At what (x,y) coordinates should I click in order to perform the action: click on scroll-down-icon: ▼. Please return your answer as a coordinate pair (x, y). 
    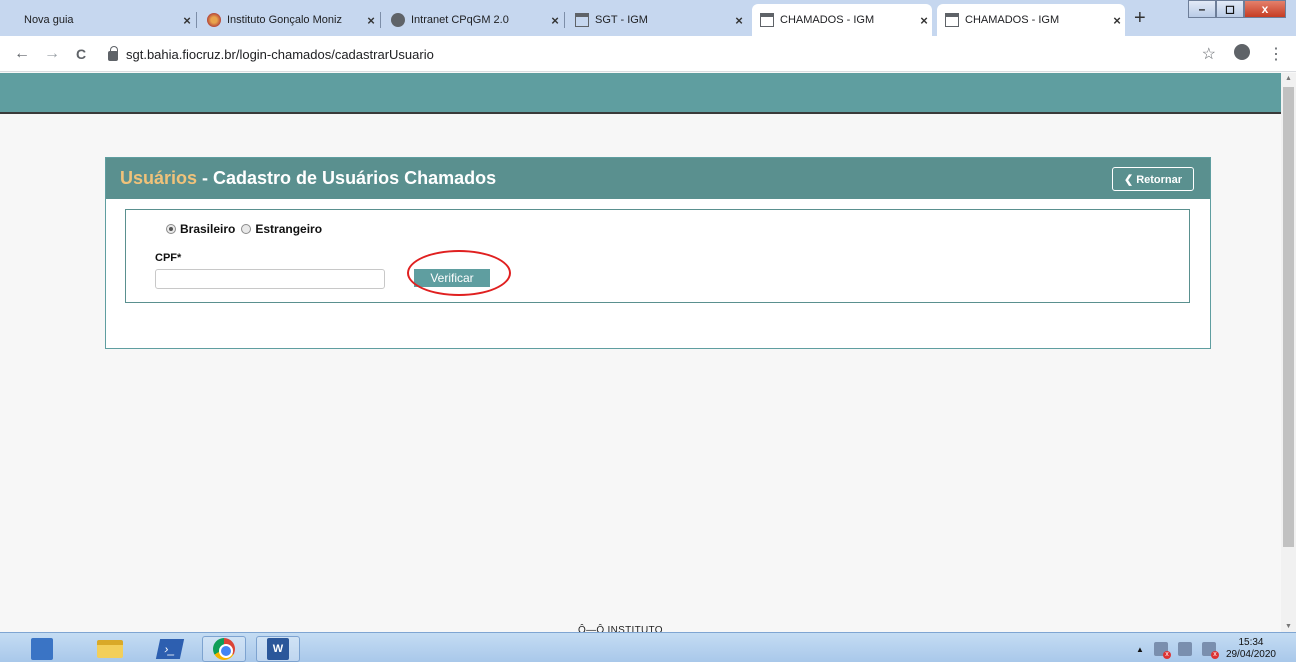
    Looking at the image, I should click on (1288, 626).